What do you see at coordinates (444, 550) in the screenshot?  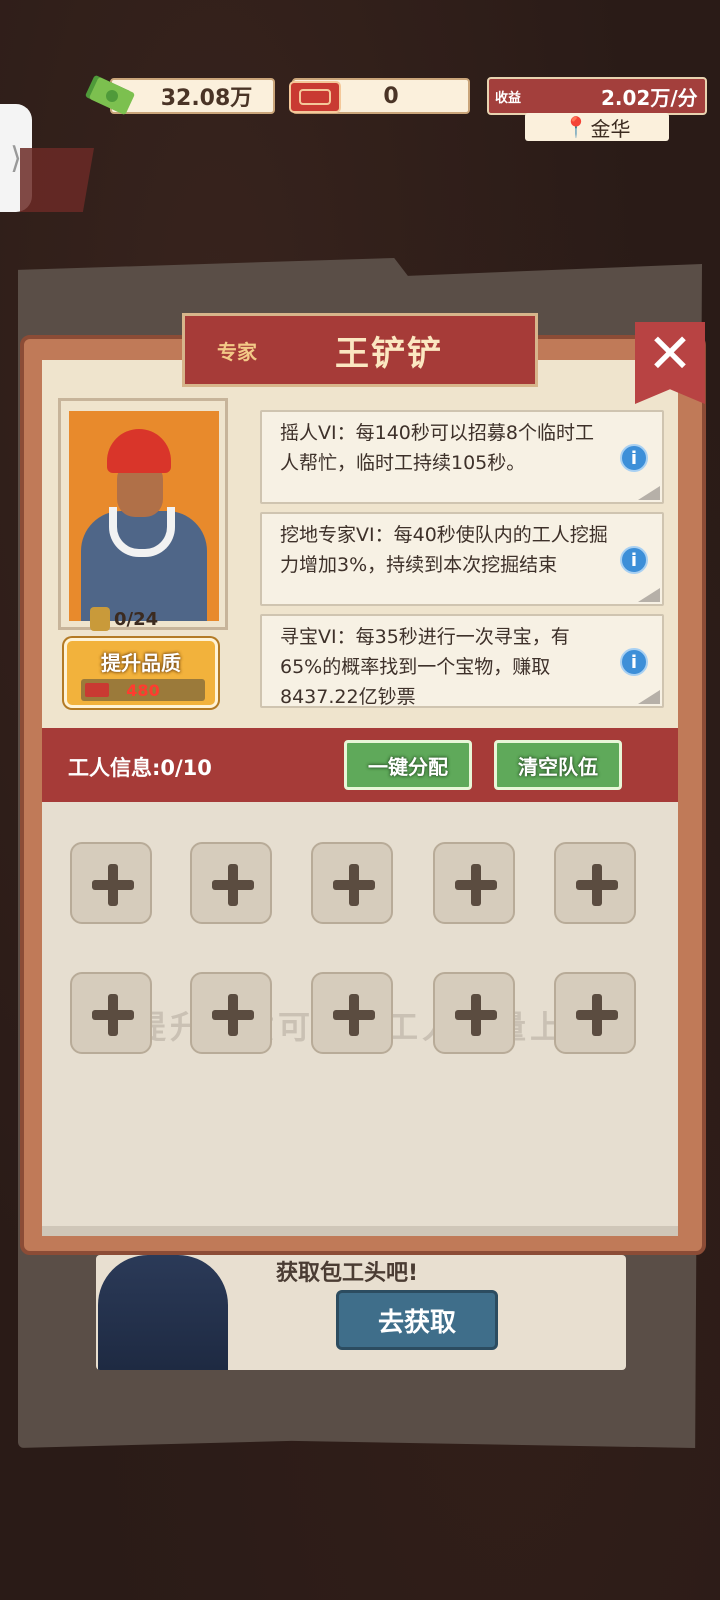 I see `skill-description: 挖地专家VI：每40秒使队内的工人挖掘力增加3%，持续到本次挖掘结束` at bounding box center [444, 550].